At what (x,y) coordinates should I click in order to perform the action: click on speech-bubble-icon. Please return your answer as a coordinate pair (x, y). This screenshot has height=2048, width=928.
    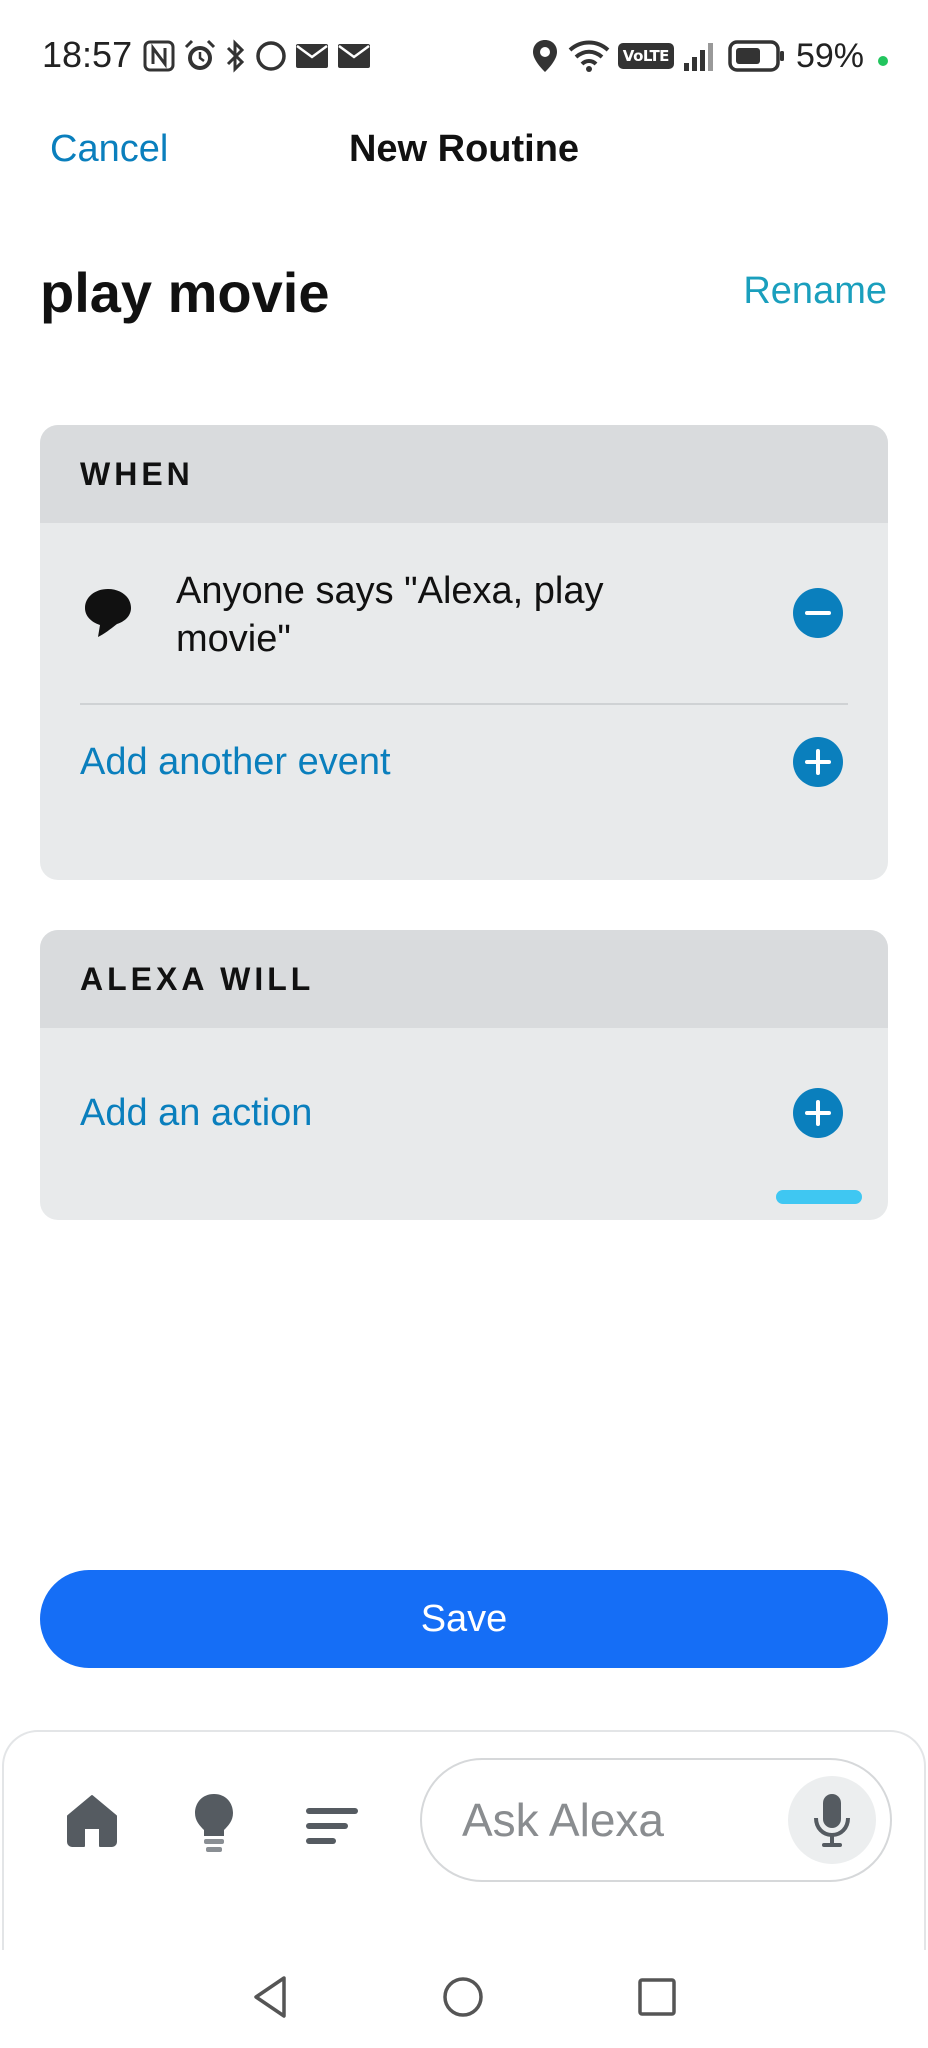
    Looking at the image, I should click on (108, 613).